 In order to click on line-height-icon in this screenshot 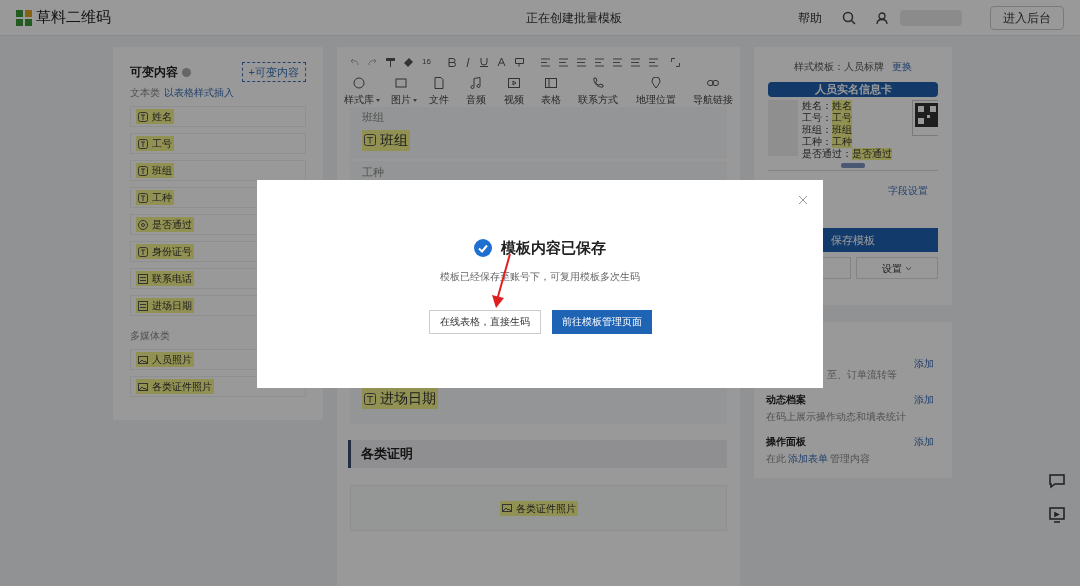, I will do `click(653, 62)`.